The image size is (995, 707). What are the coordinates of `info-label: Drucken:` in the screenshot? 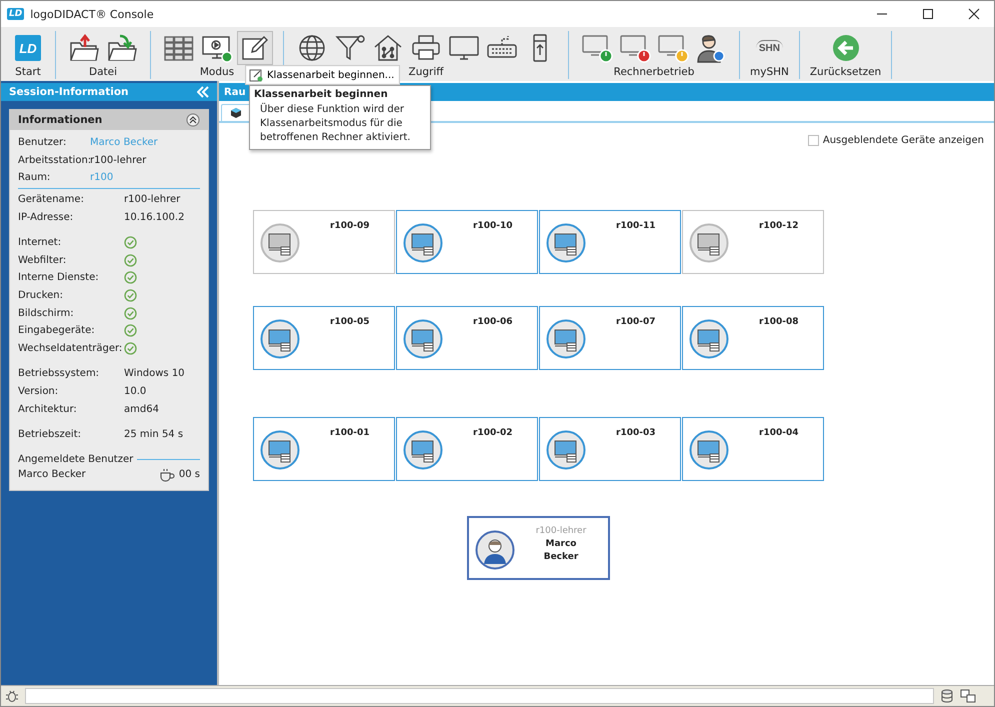 It's located at (41, 296).